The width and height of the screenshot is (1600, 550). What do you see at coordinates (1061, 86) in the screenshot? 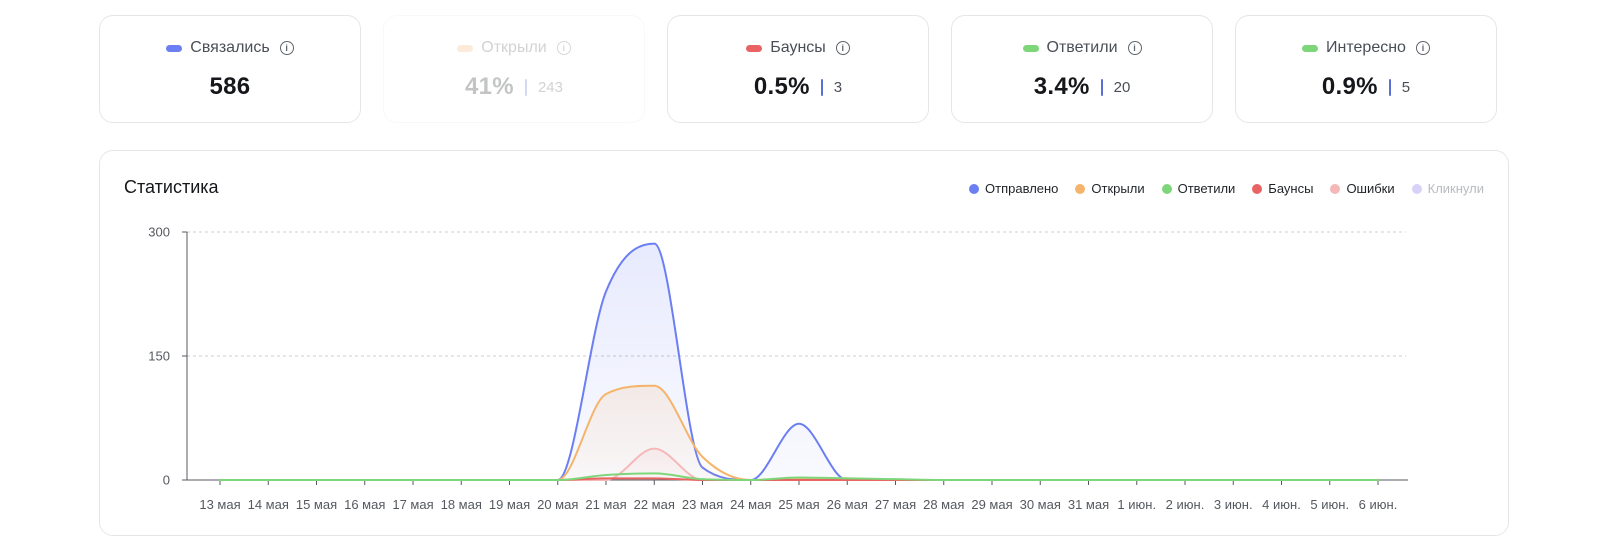
I see `card-value: 3.4%` at bounding box center [1061, 86].